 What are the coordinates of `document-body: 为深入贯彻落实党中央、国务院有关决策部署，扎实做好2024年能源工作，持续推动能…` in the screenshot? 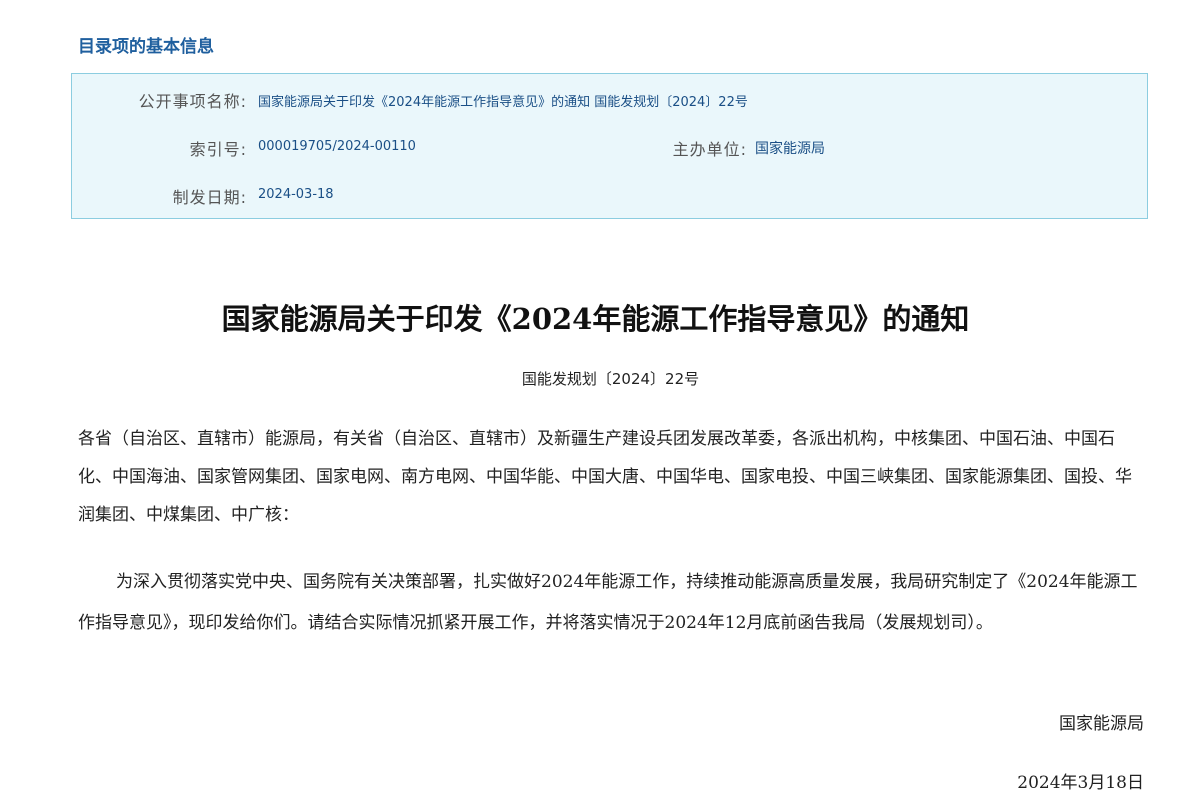 It's located at (608, 602).